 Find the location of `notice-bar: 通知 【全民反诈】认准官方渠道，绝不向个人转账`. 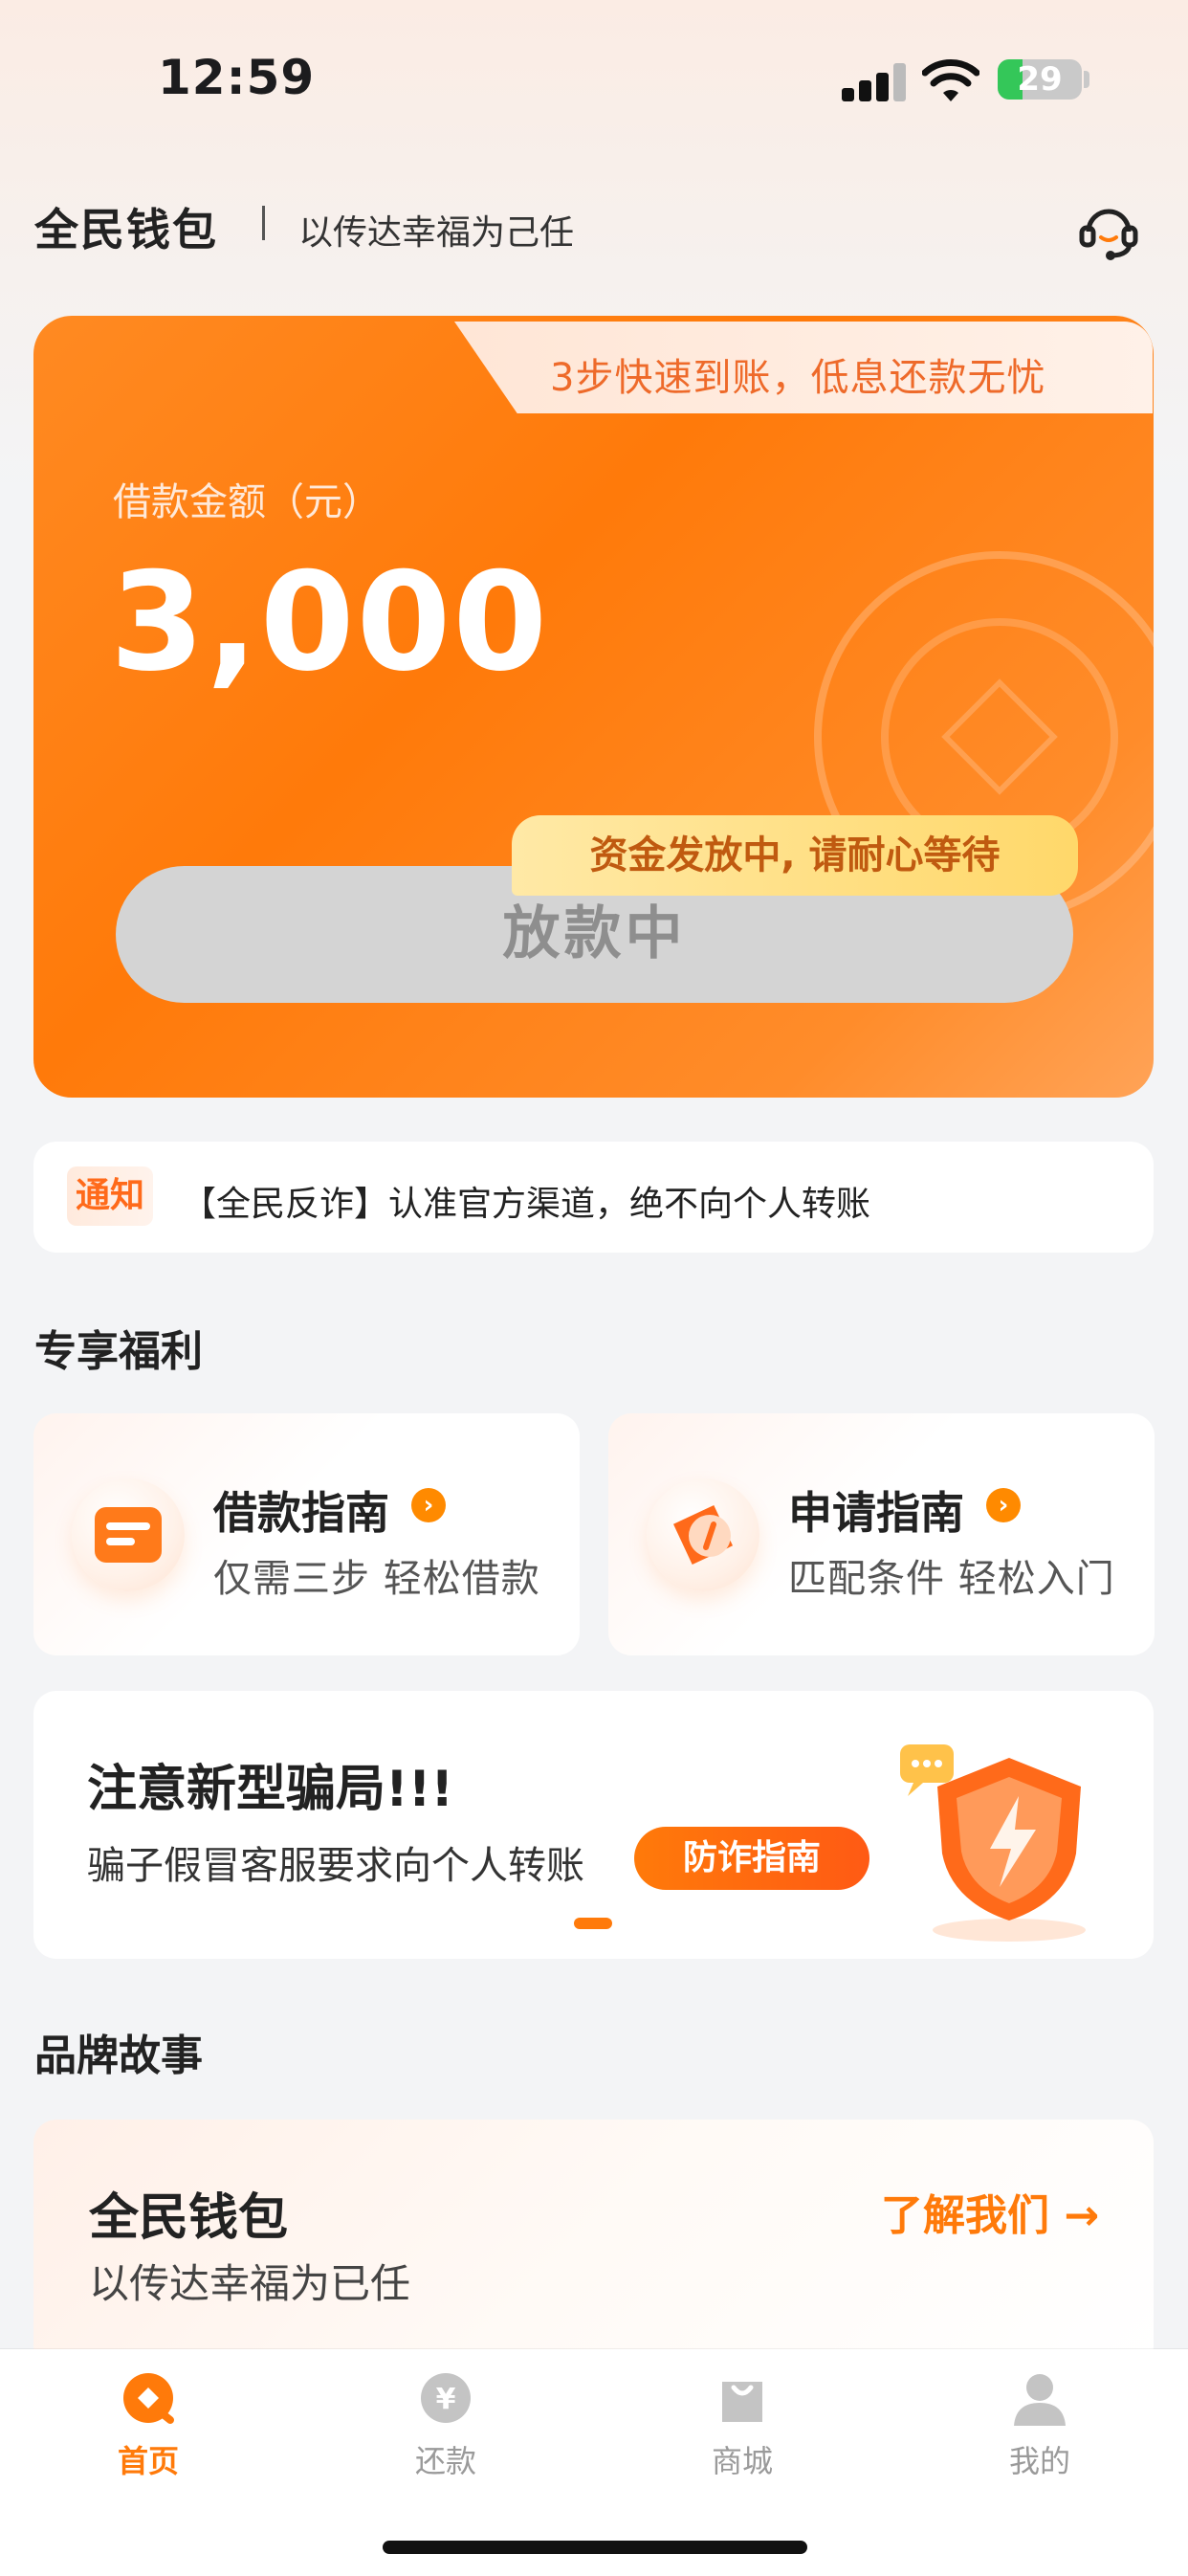

notice-bar: 通知 【全民反诈】认准官方渠道，绝不向个人转账 is located at coordinates (593, 1197).